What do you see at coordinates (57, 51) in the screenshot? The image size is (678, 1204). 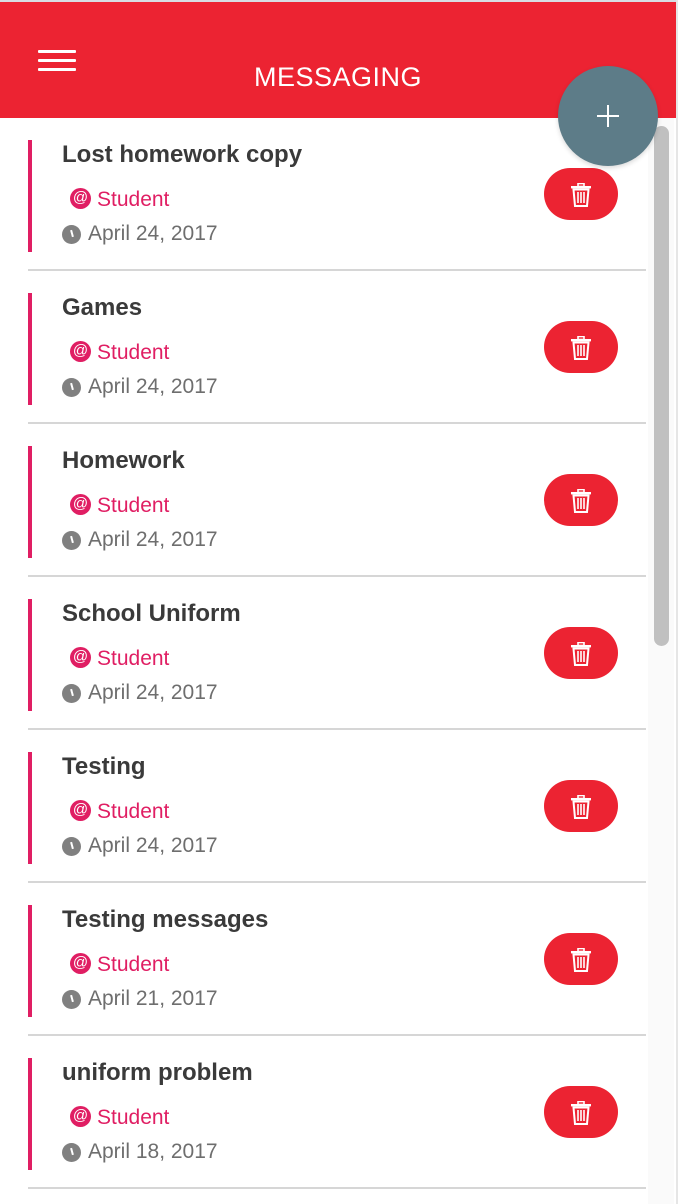 I see `hamburger-menu-icon` at bounding box center [57, 51].